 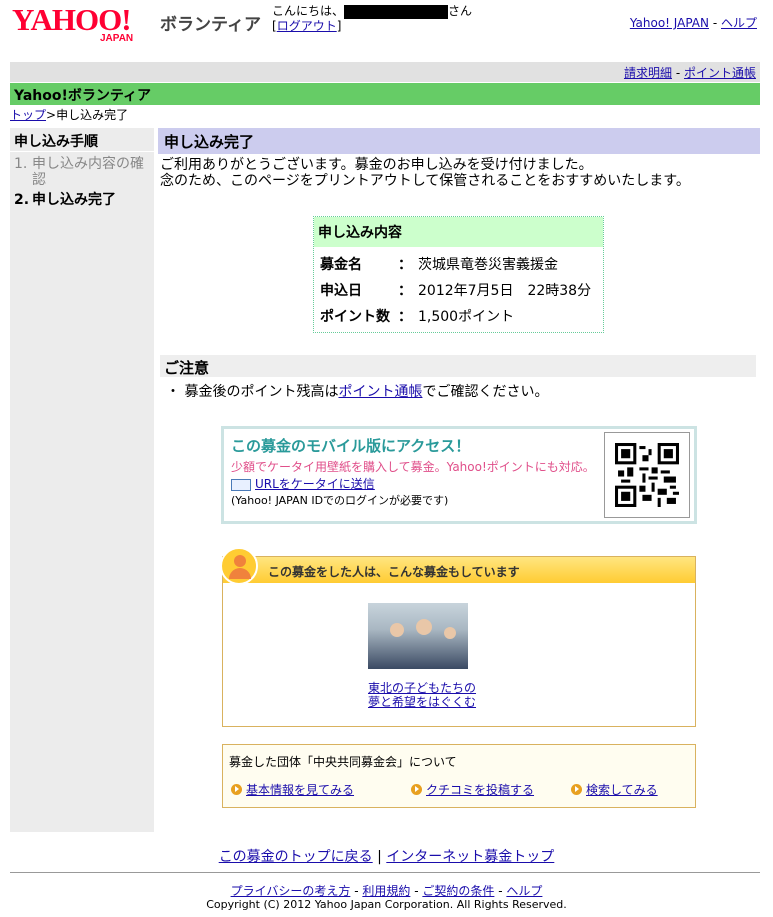 I want to click on related-donation-caption: 東北の子どもたちの 夢と希望をはぐくむ, so click(x=422, y=695).